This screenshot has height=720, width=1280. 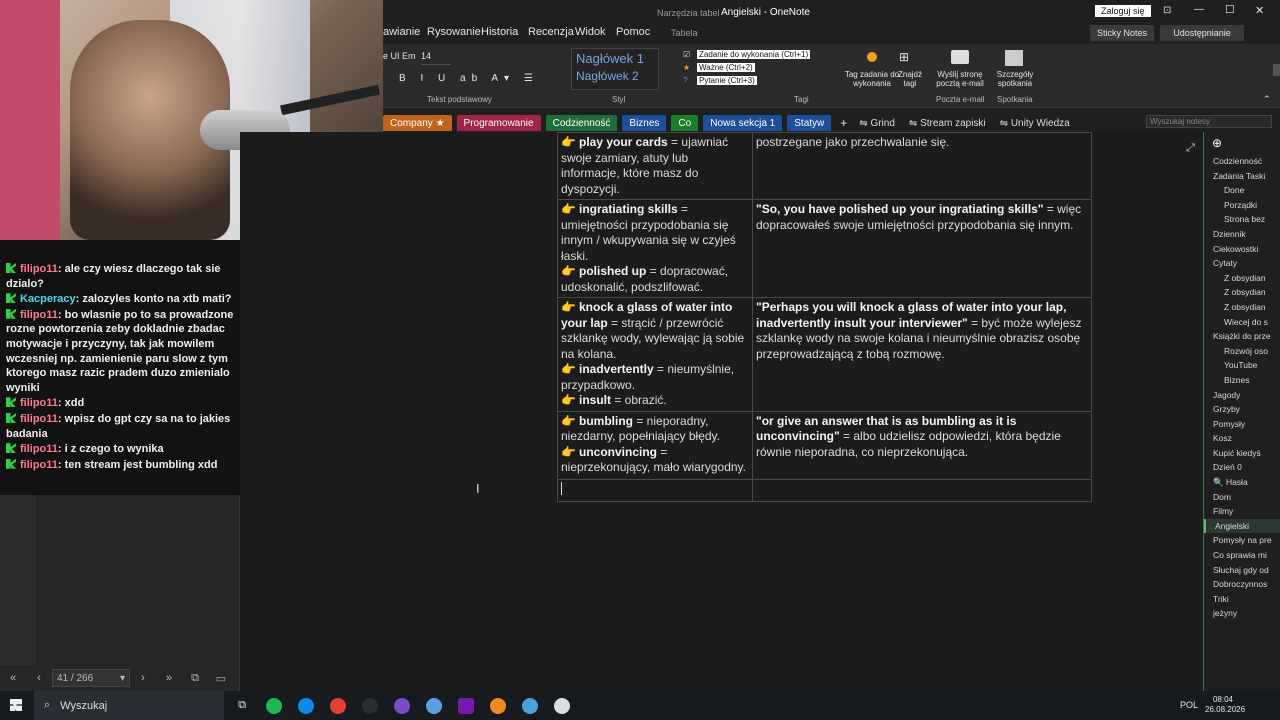 What do you see at coordinates (1242, 613) in the screenshot?
I see `page-list-item: jeżyny` at bounding box center [1242, 613].